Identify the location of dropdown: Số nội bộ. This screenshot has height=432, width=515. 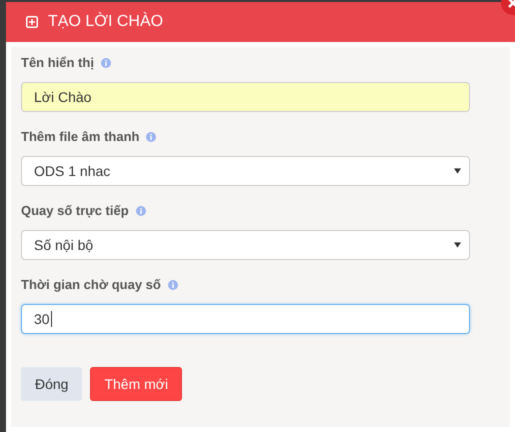
(245, 245).